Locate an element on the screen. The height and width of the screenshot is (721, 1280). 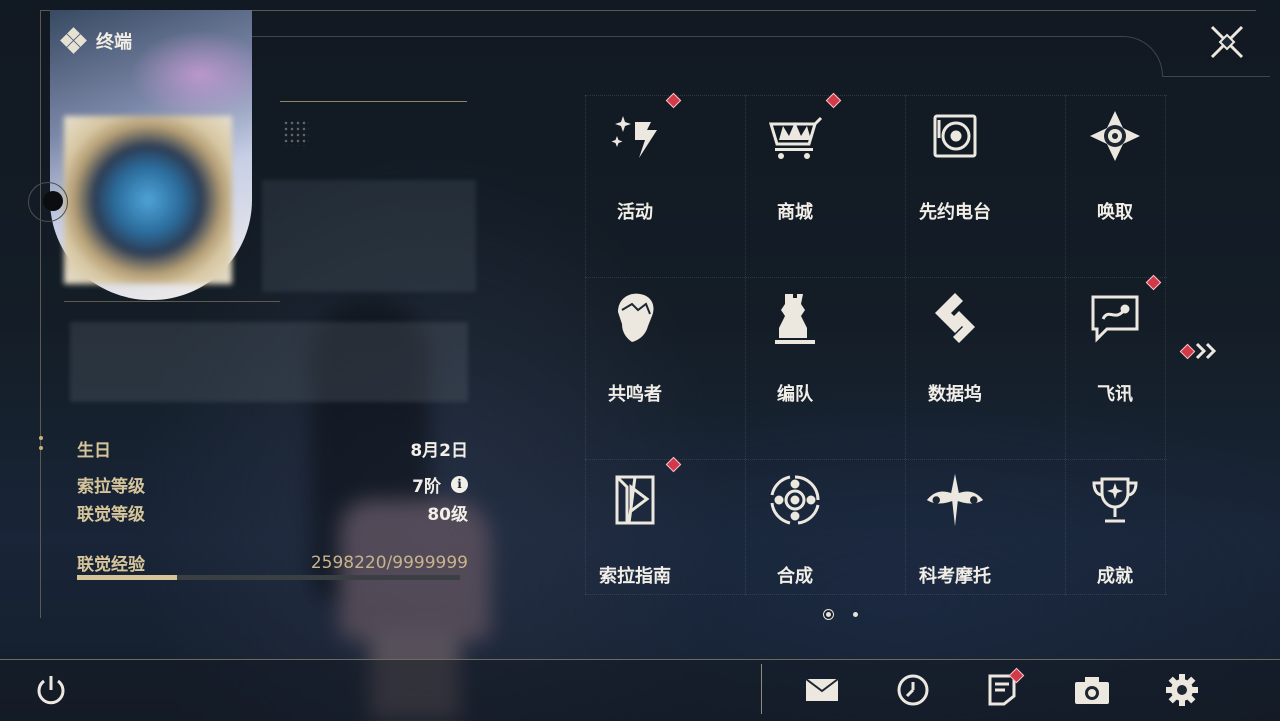
menu-item-convene: 唤取 is located at coordinates (1115, 183).